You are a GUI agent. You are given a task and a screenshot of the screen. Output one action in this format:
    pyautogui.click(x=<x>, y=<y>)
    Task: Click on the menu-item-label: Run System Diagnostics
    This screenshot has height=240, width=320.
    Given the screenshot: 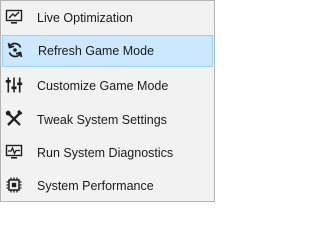 What is the action you would take?
    pyautogui.click(x=105, y=153)
    